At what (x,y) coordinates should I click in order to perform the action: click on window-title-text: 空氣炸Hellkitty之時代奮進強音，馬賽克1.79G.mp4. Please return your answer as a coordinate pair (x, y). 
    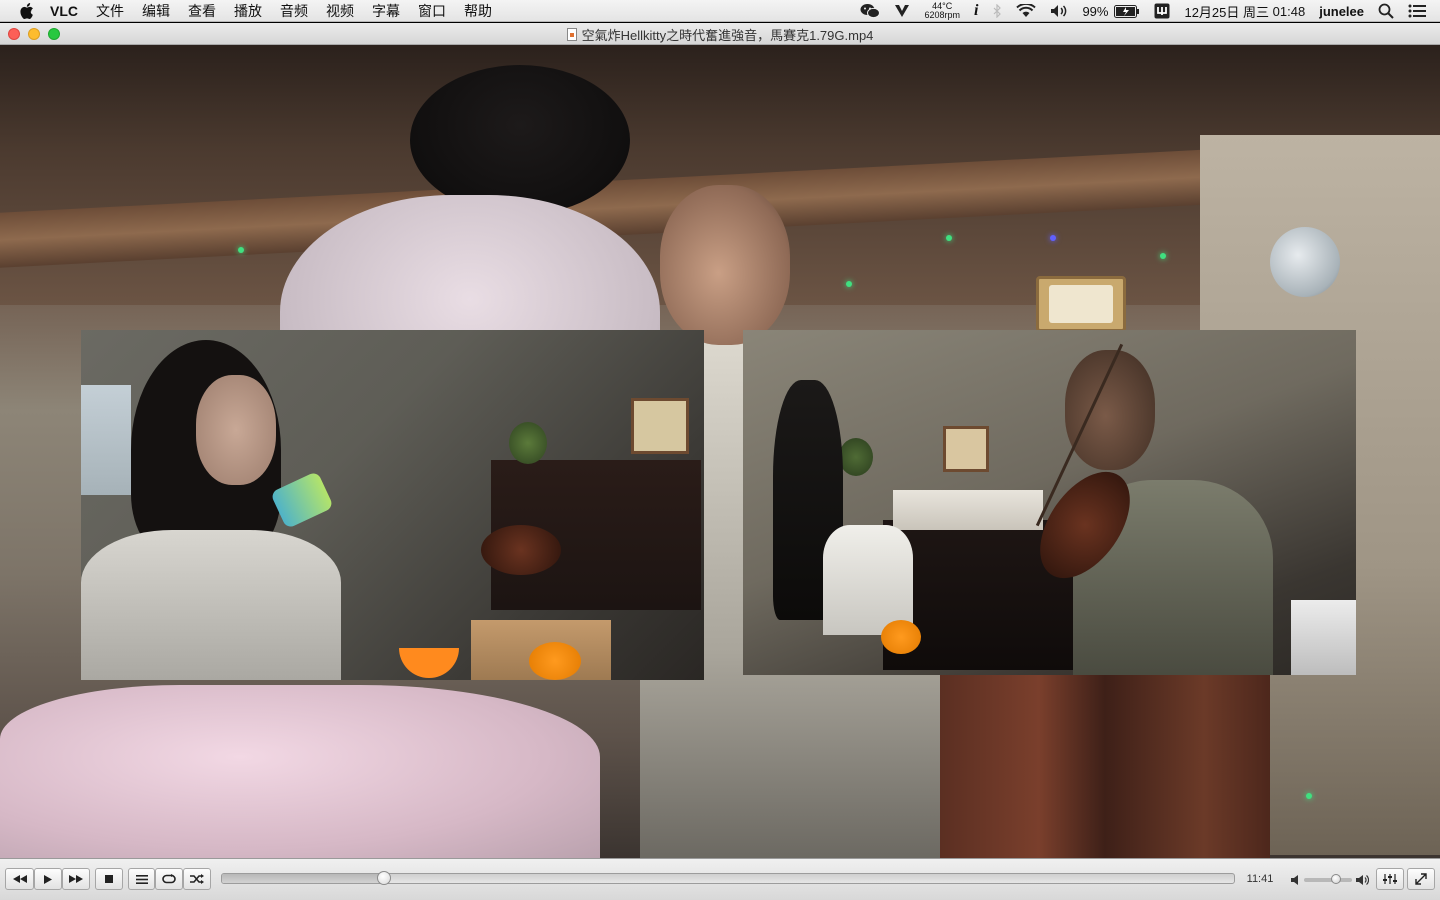
    Looking at the image, I should click on (727, 35).